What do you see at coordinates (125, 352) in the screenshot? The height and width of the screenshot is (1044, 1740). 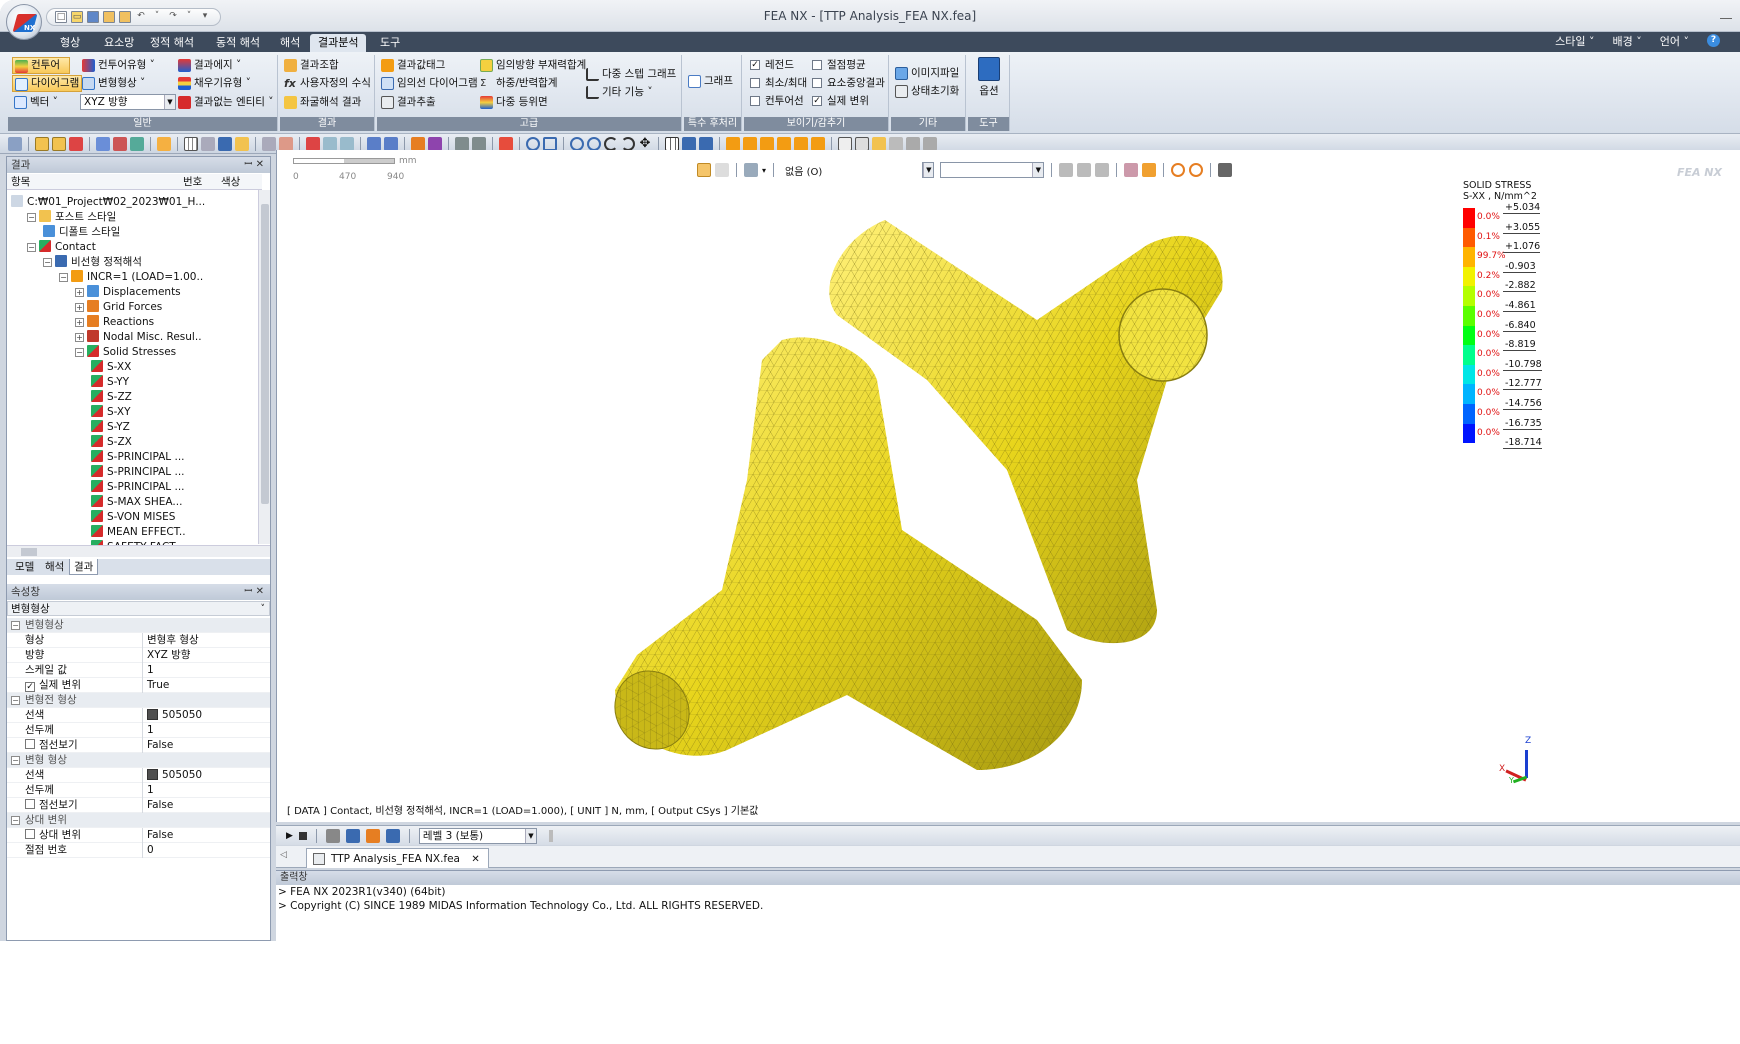 I see `tree-node: − Solid Stresses` at bounding box center [125, 352].